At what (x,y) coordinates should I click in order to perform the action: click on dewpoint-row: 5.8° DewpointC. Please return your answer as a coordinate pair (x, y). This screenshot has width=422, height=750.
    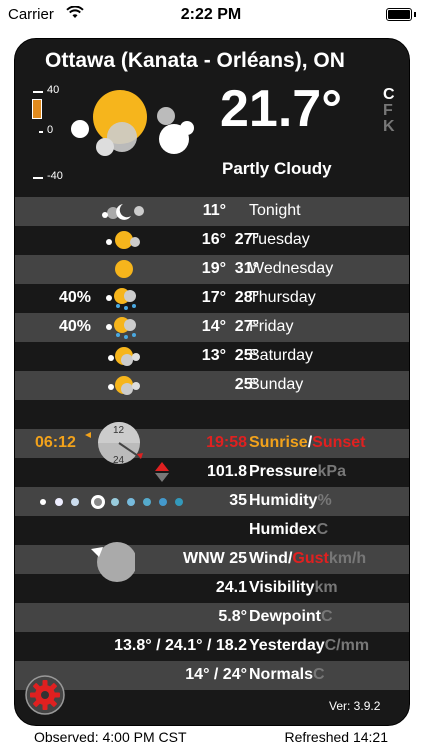
    Looking at the image, I should click on (212, 617).